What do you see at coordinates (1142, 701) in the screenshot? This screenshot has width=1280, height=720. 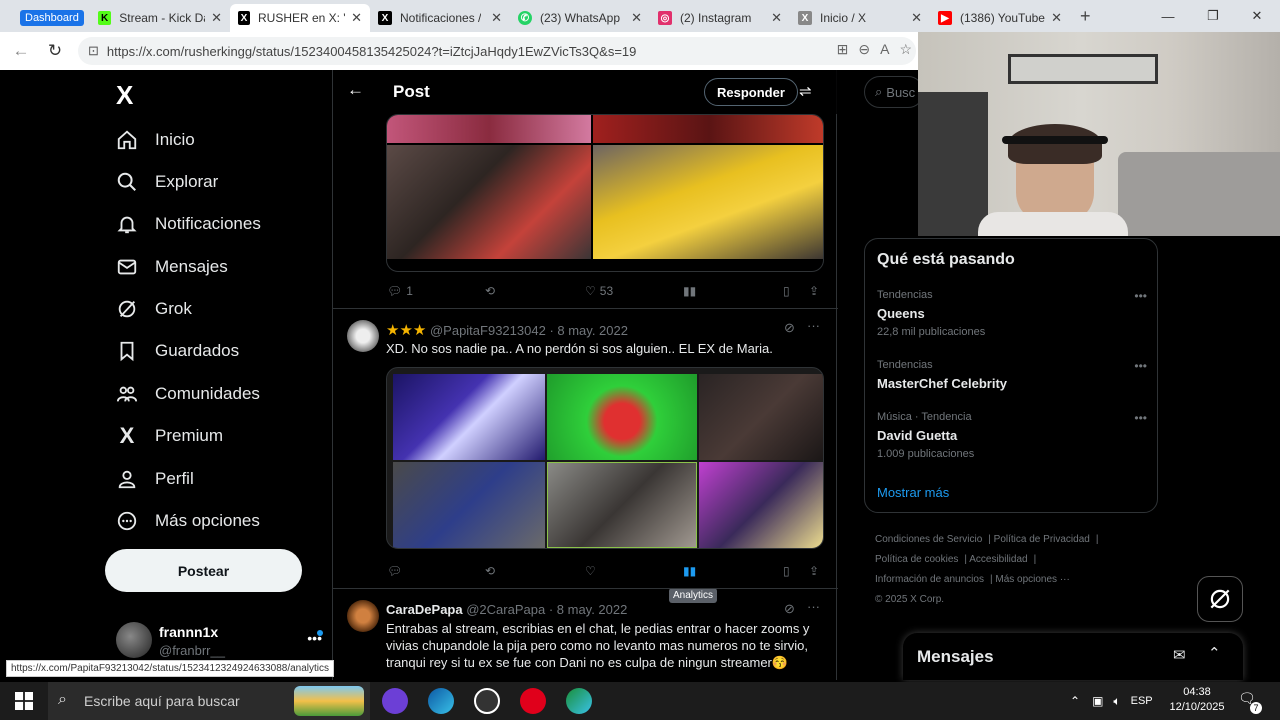 I see `language-indicator: ESP` at bounding box center [1142, 701].